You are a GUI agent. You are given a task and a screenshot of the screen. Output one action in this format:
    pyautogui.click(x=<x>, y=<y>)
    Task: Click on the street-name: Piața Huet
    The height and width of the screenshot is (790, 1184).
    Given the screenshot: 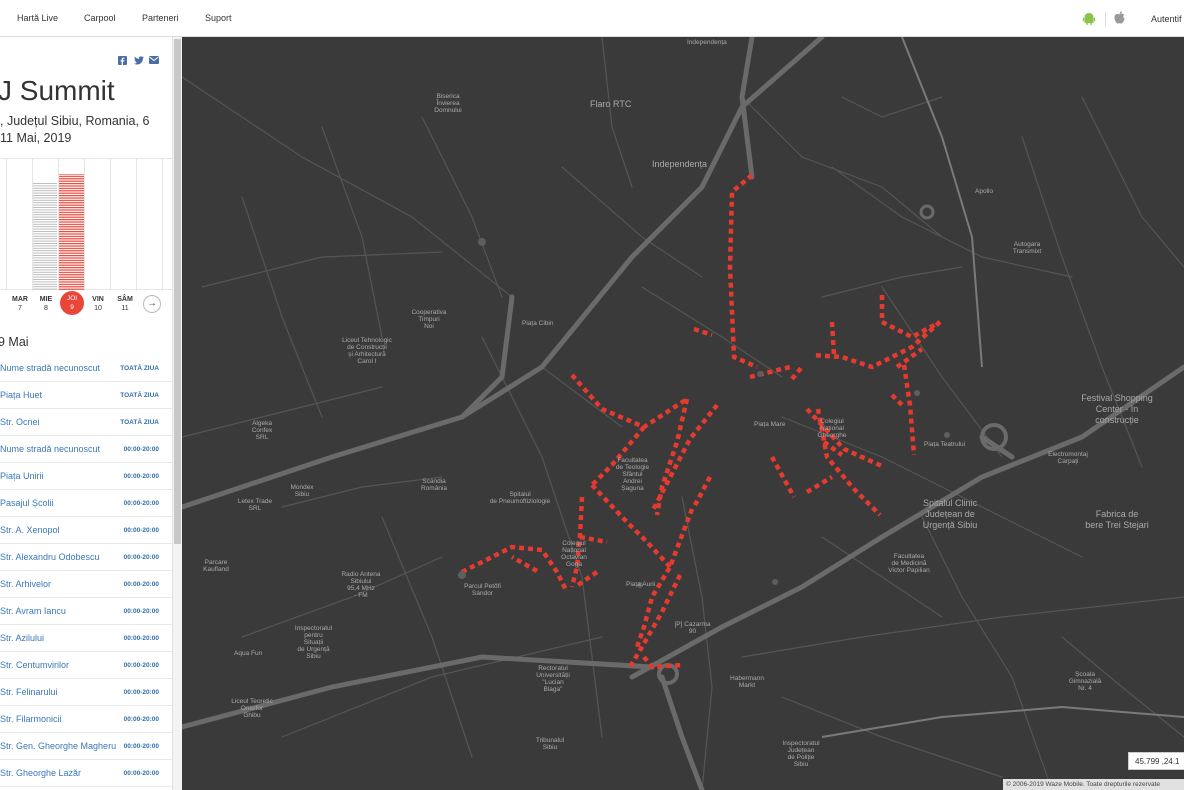 What is the action you would take?
    pyautogui.click(x=21, y=395)
    